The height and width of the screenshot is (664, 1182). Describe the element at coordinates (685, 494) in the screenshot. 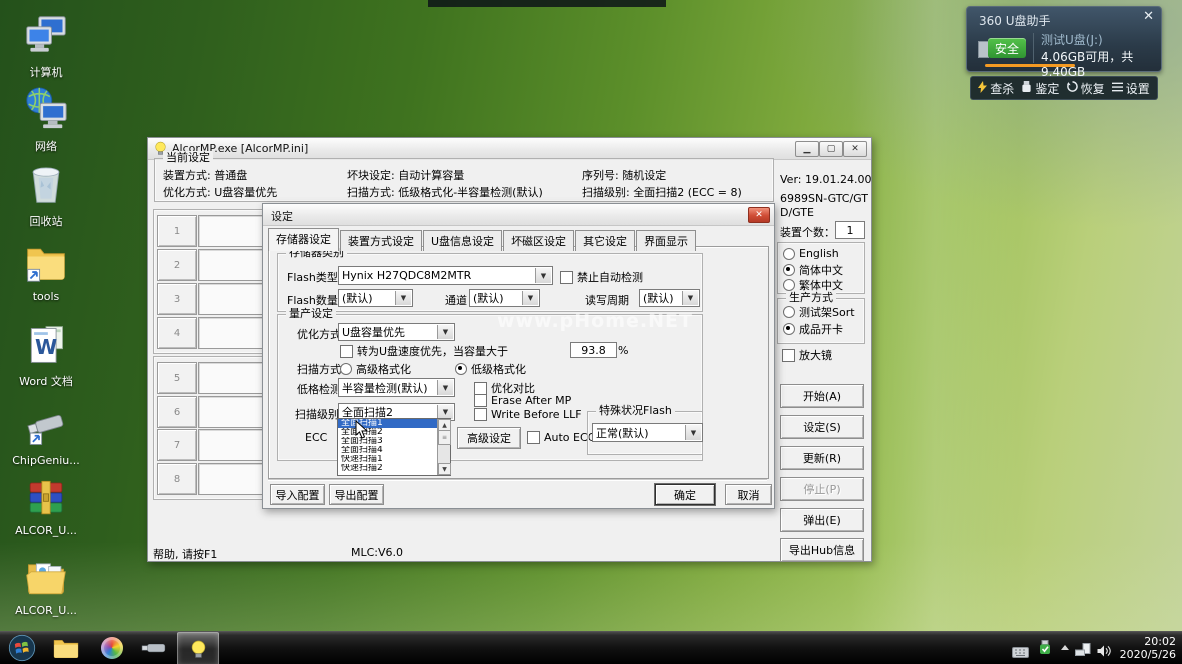

I see `ok-button: 确定` at that location.